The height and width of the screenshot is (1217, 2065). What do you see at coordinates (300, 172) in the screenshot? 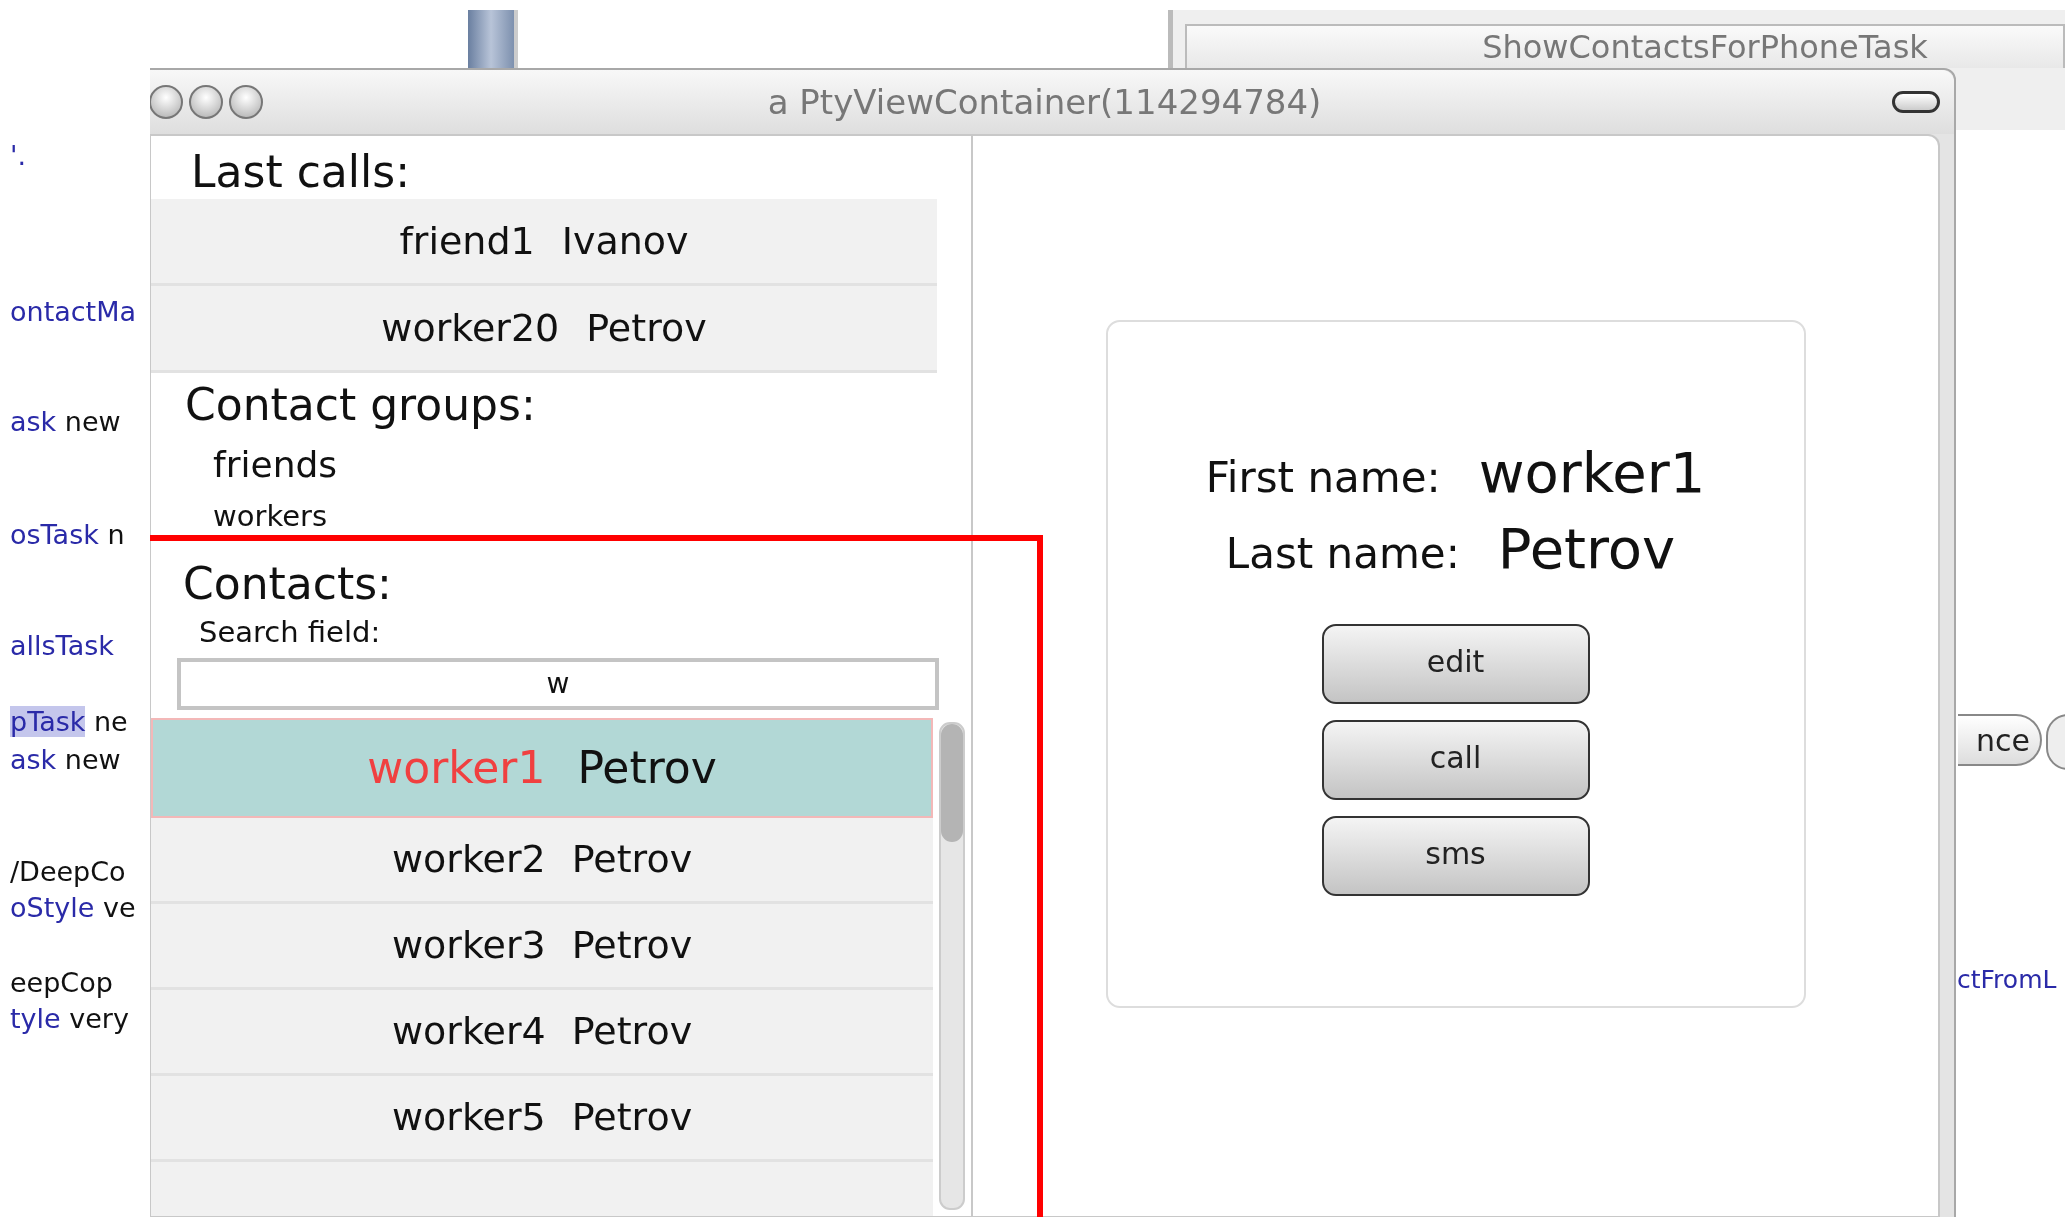
I see `section-heading: Last calls:` at bounding box center [300, 172].